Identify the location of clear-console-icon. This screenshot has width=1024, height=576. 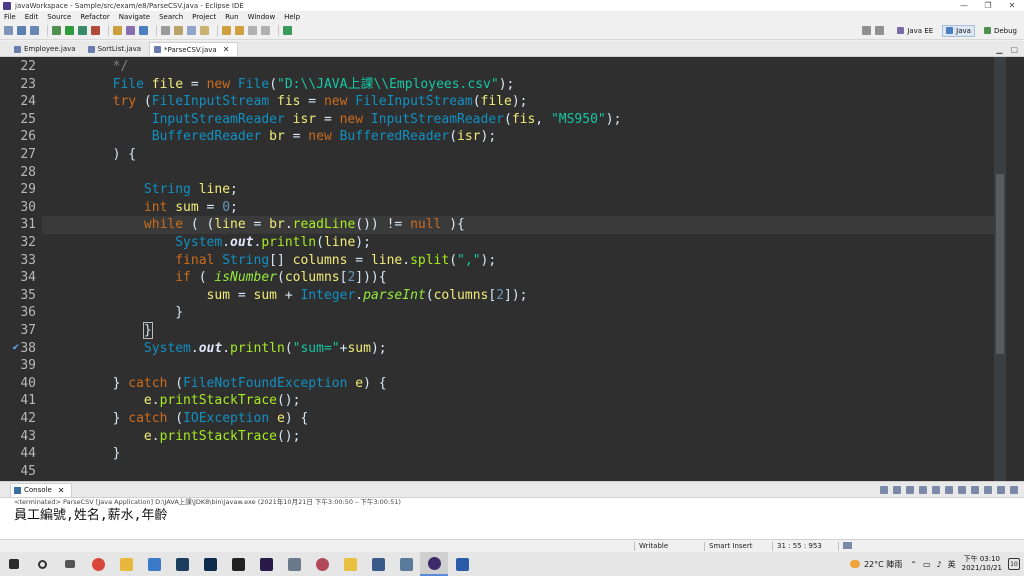
(923, 489).